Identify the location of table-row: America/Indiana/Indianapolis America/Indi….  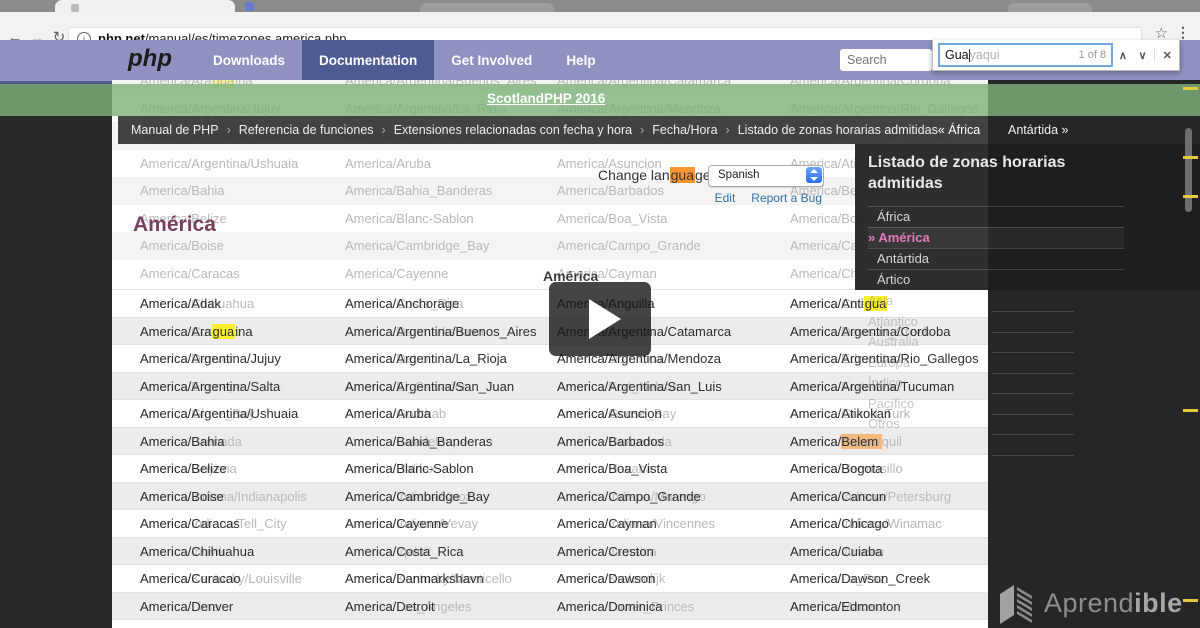
(550, 495).